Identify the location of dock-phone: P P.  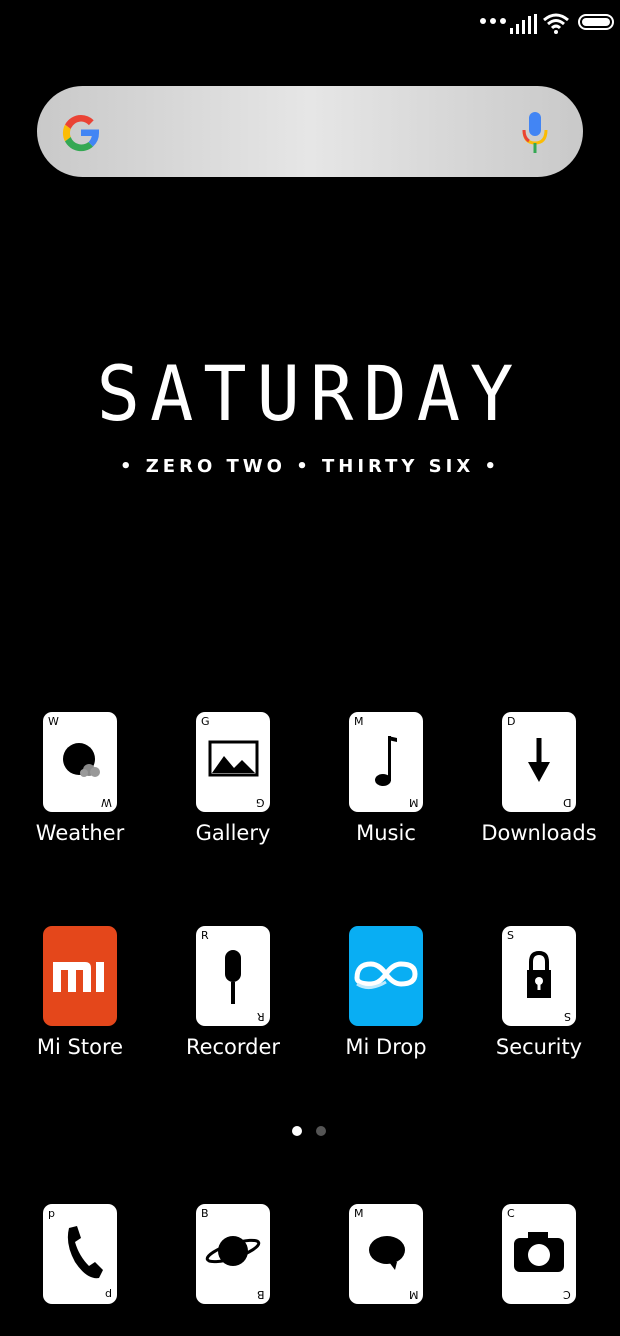
(80, 1254).